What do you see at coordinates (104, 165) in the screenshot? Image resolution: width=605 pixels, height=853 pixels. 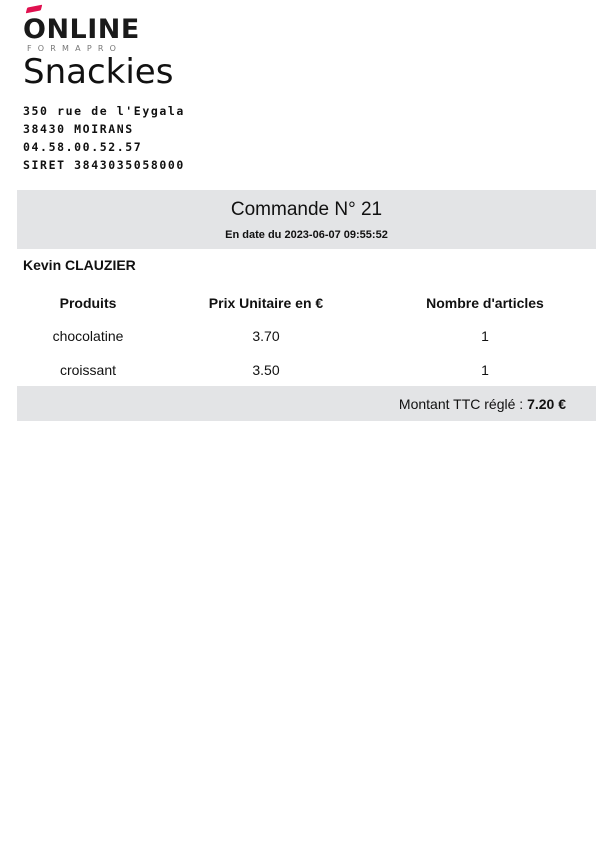 I see `address-siret: SIRET 3843035058000` at bounding box center [104, 165].